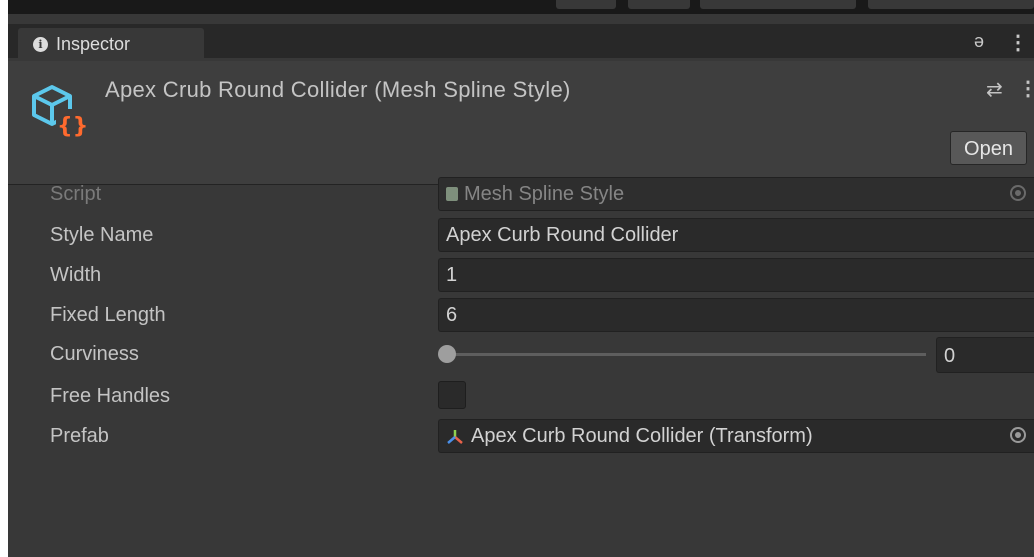 The height and width of the screenshot is (557, 1034). What do you see at coordinates (950, 356) in the screenshot?
I see `curviness-value: 0` at bounding box center [950, 356].